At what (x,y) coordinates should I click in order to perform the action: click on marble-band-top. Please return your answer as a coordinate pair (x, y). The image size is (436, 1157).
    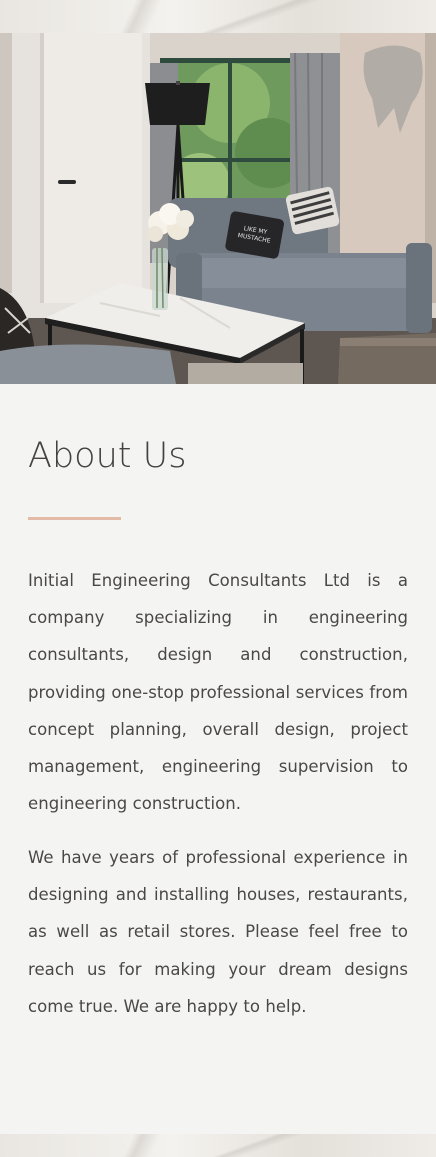
    Looking at the image, I should click on (218, 16).